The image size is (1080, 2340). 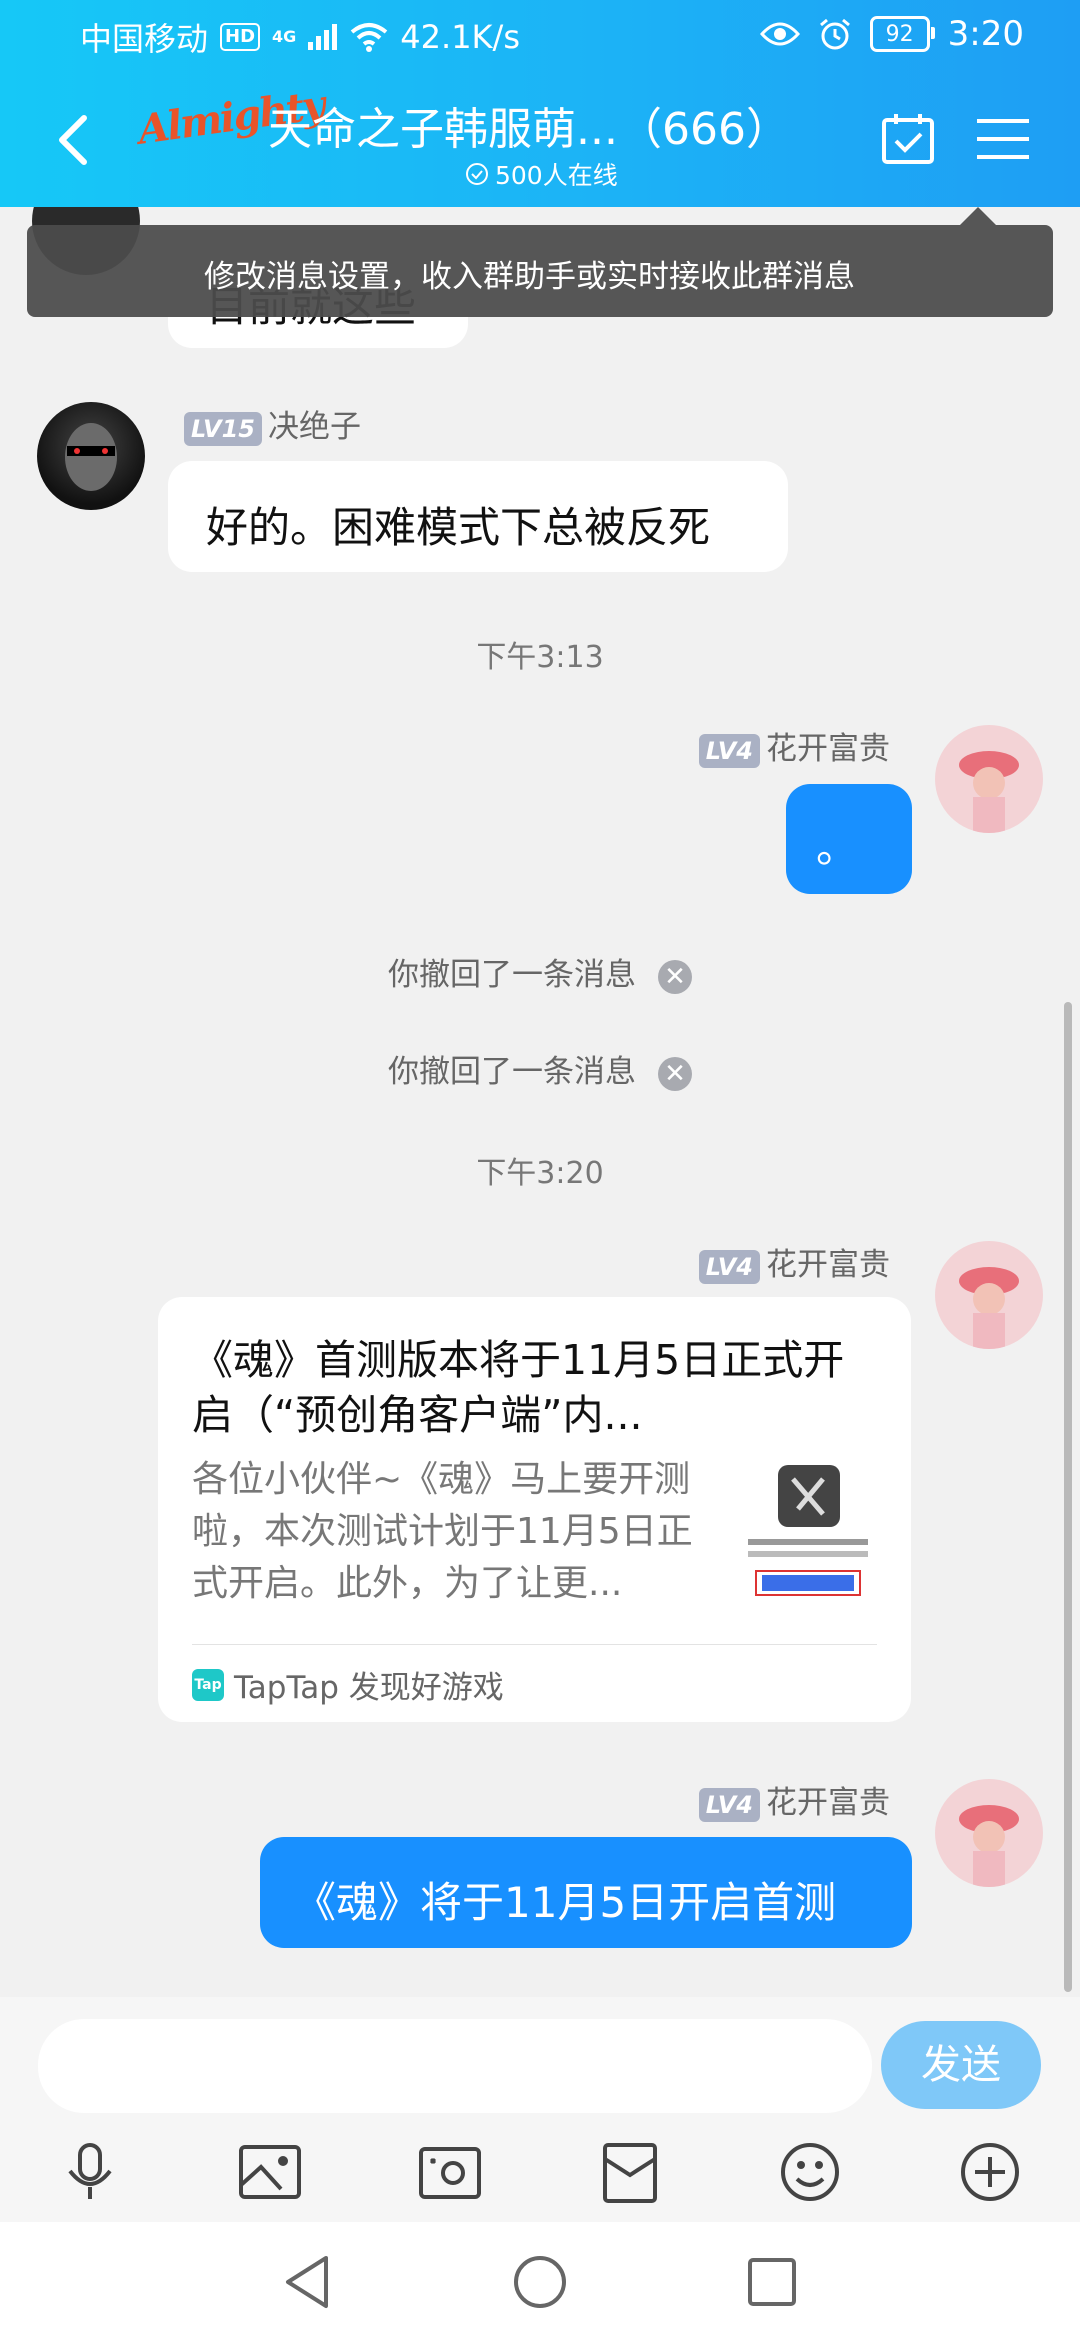 I want to click on tooltip-arrow, so click(x=978, y=216).